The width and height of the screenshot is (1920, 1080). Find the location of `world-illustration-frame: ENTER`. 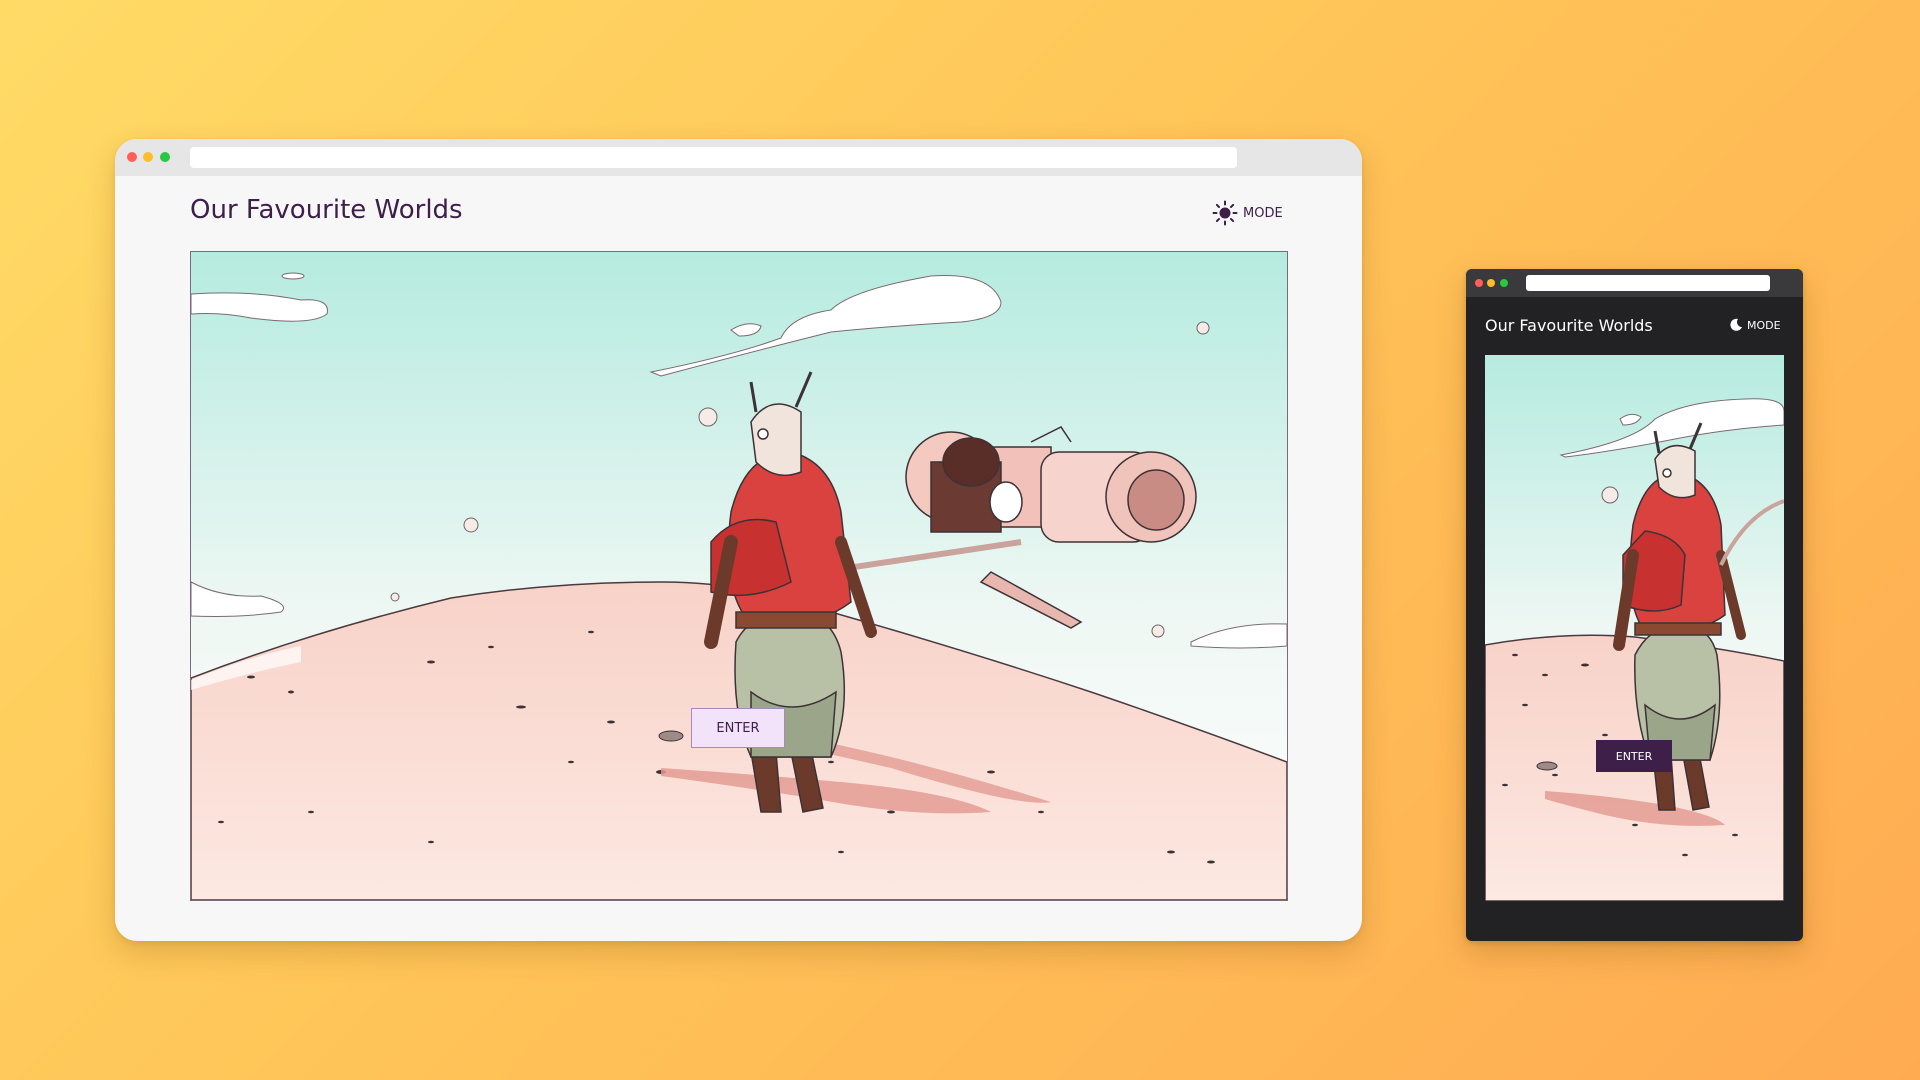

world-illustration-frame: ENTER is located at coordinates (1634, 628).